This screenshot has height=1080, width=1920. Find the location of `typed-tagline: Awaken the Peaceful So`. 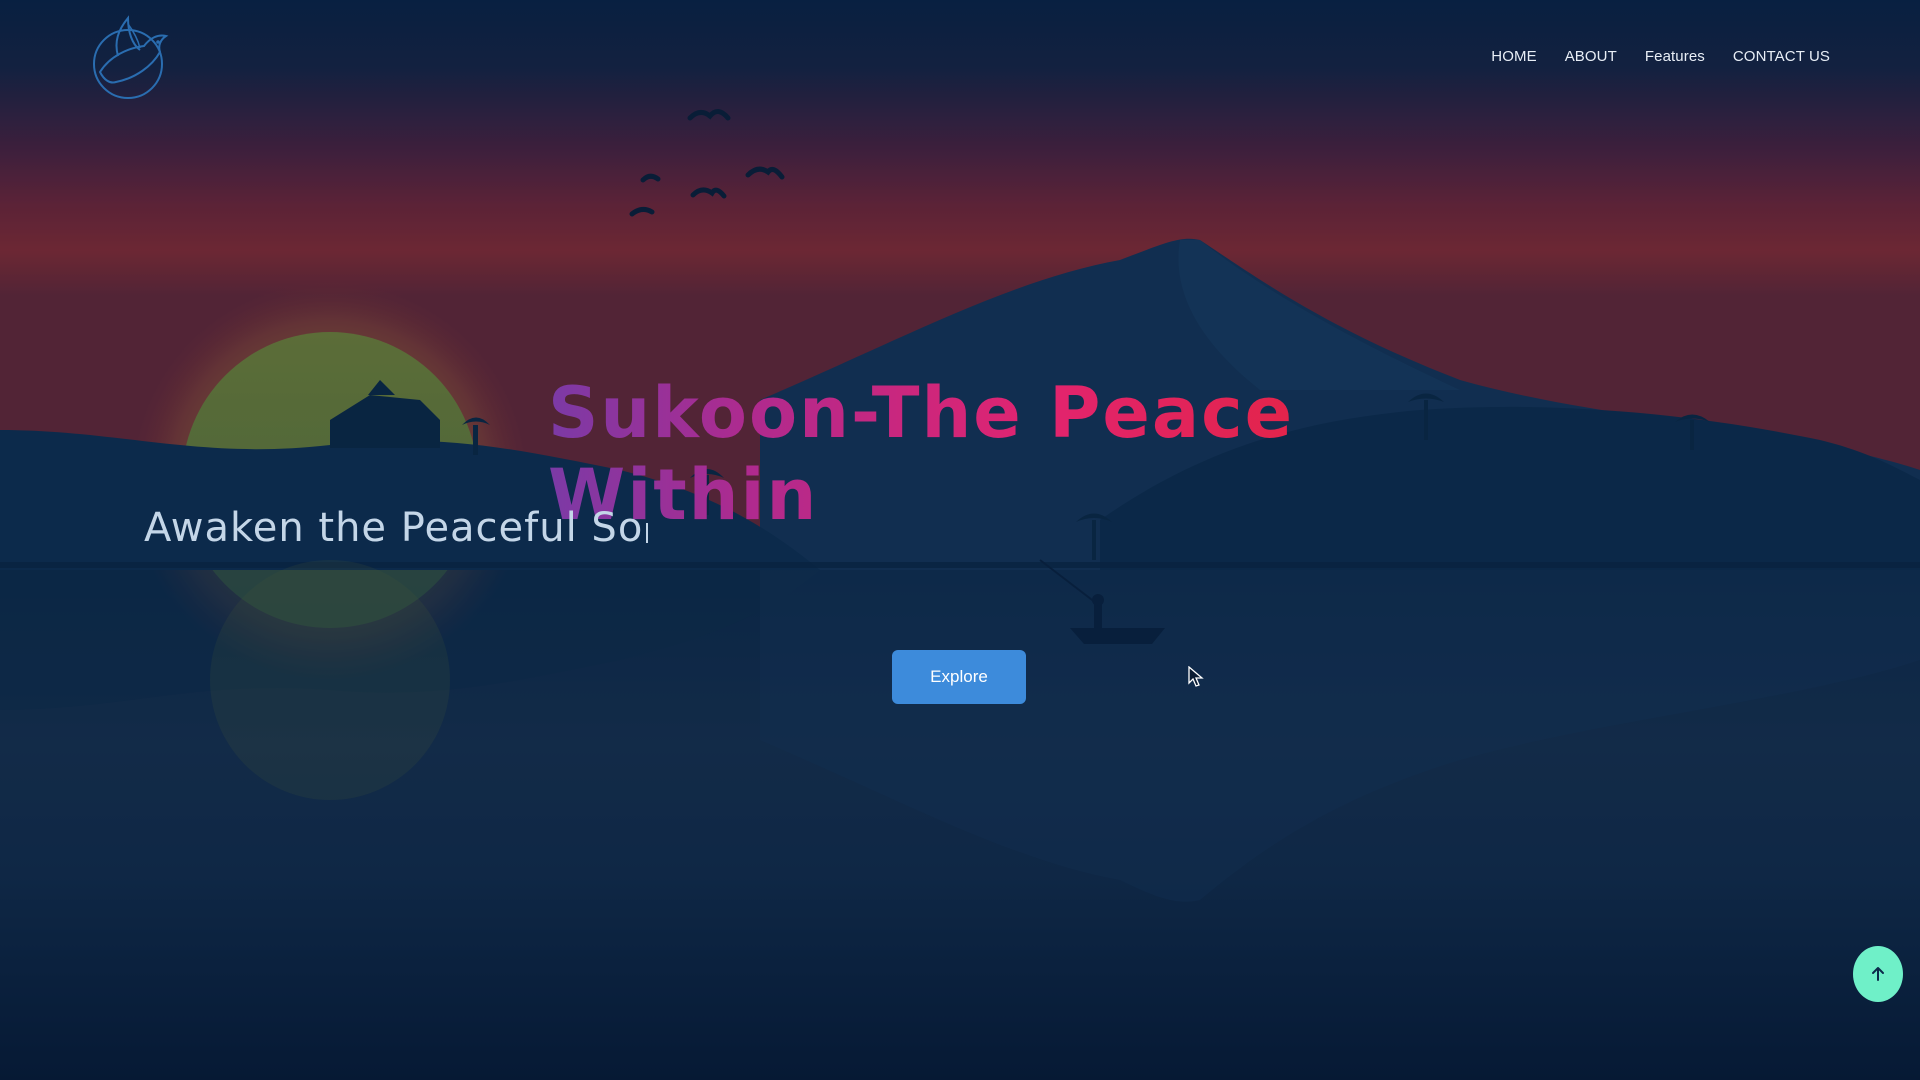

typed-tagline: Awaken the Peaceful So is located at coordinates (396, 528).